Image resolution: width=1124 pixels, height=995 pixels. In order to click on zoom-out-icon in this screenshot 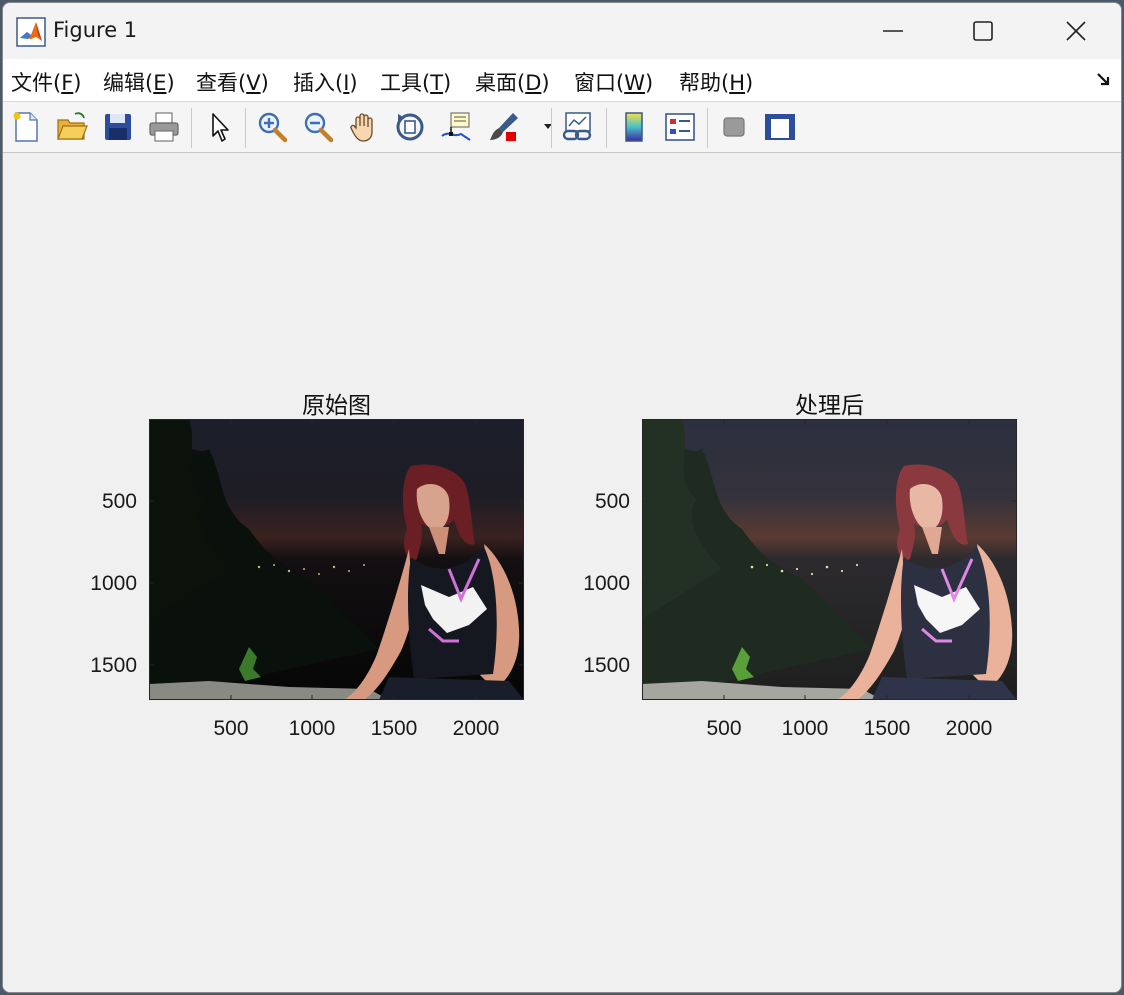, I will do `click(318, 127)`.